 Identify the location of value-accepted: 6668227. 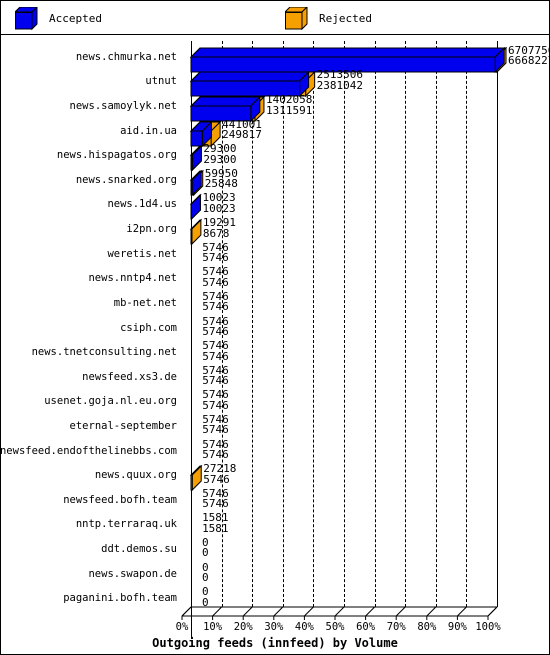
(529, 61).